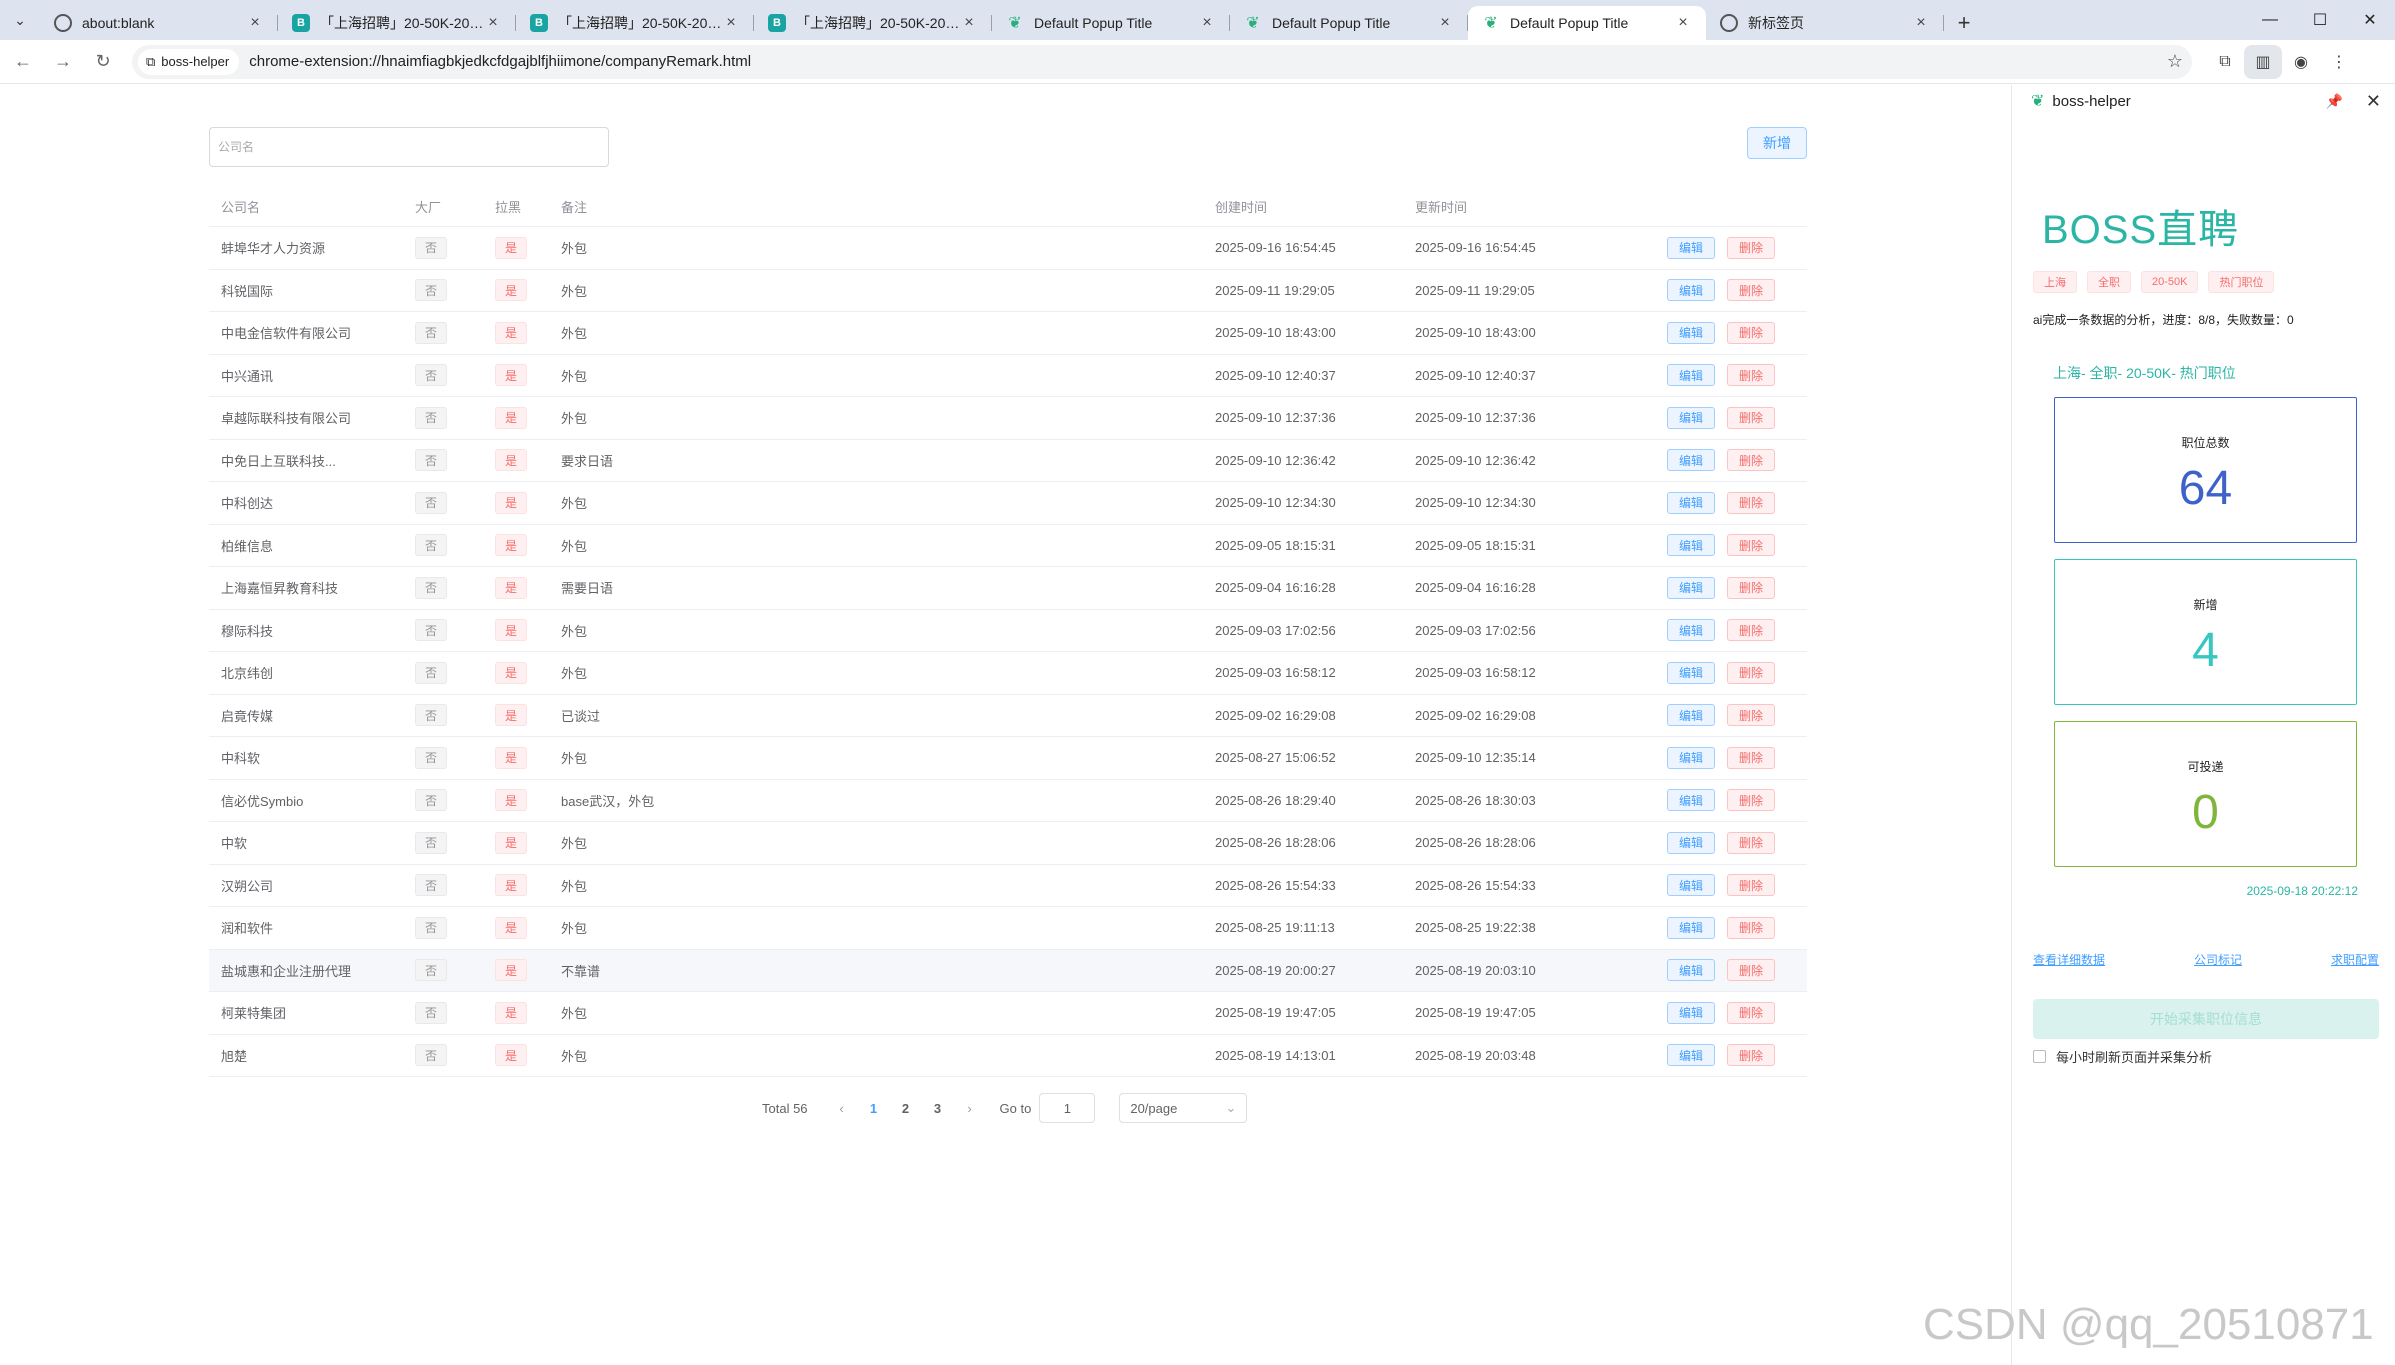 The height and width of the screenshot is (1365, 2395). I want to click on row-actions: 编辑 删除, so click(1737, 715).